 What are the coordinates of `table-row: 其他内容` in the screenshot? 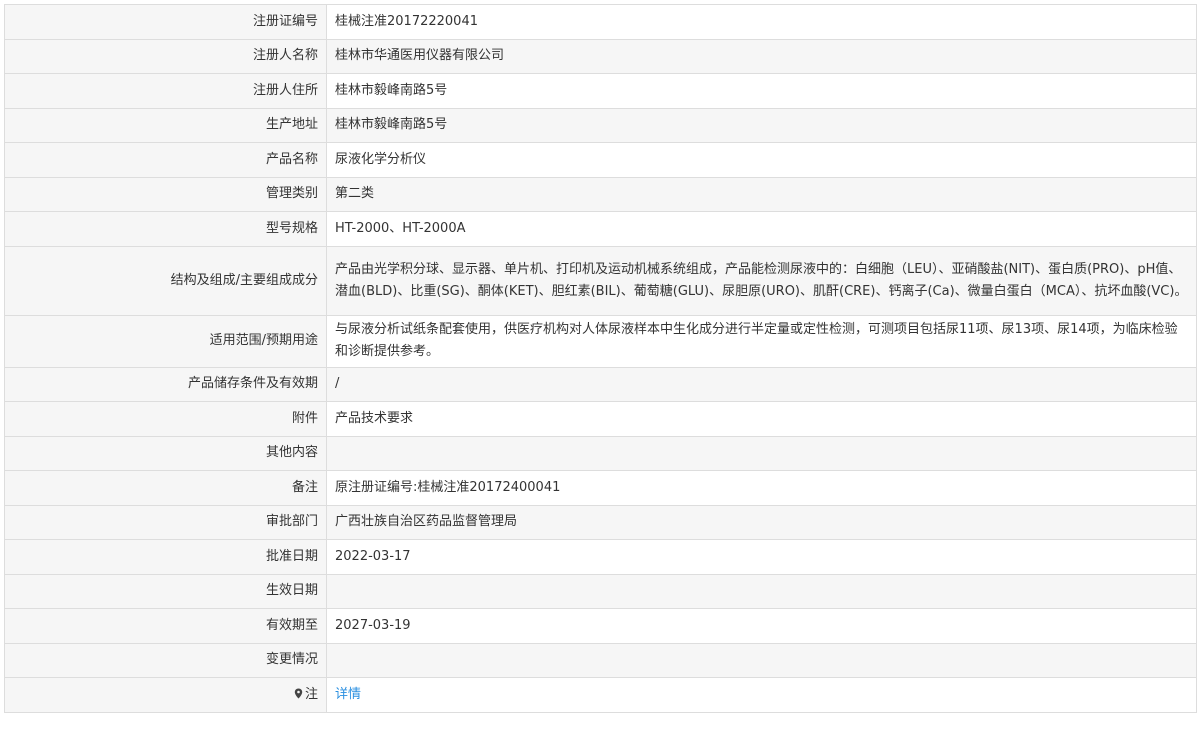 It's located at (600, 453).